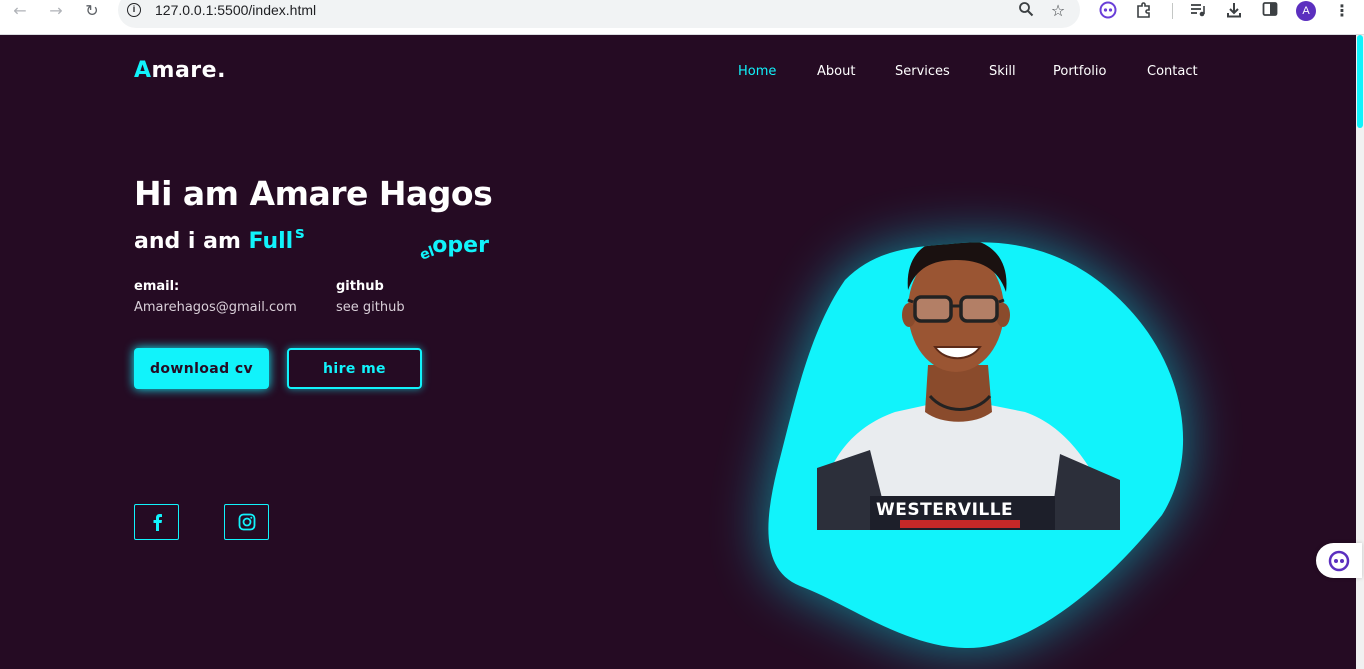 This screenshot has height=669, width=1364. I want to click on toolbar-separator, so click(1172, 11).